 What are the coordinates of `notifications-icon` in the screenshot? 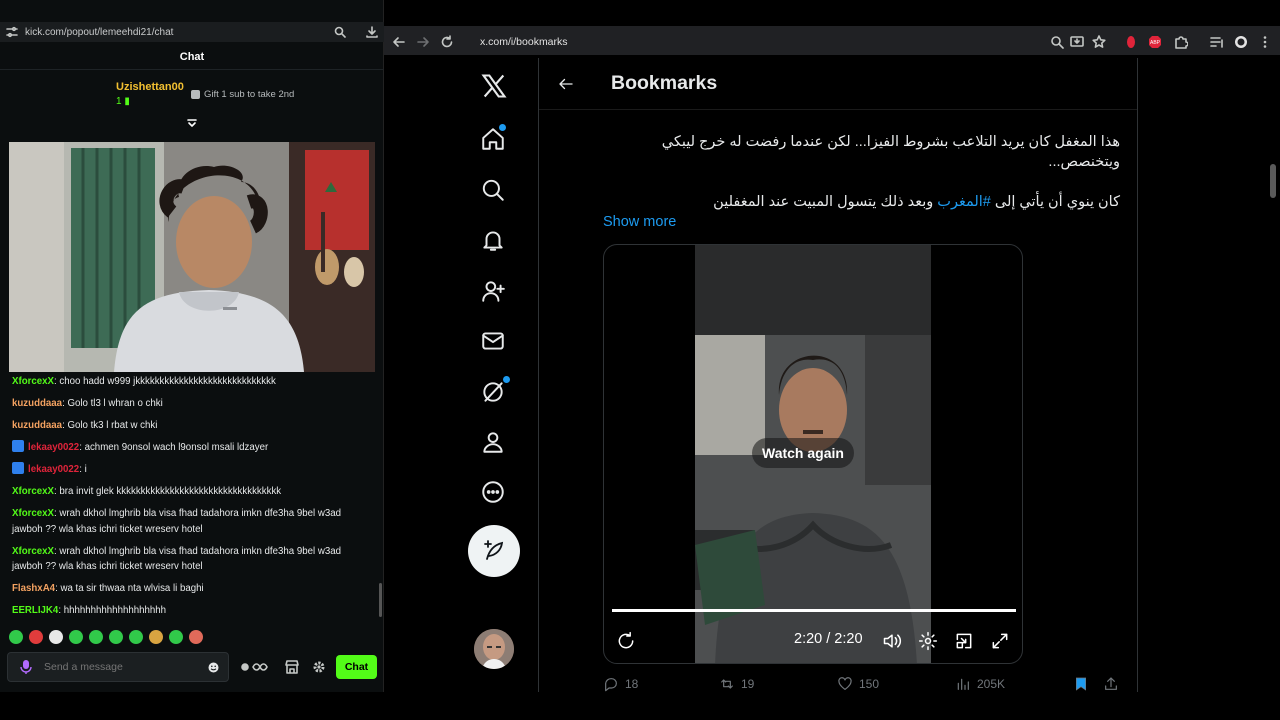 It's located at (493, 240).